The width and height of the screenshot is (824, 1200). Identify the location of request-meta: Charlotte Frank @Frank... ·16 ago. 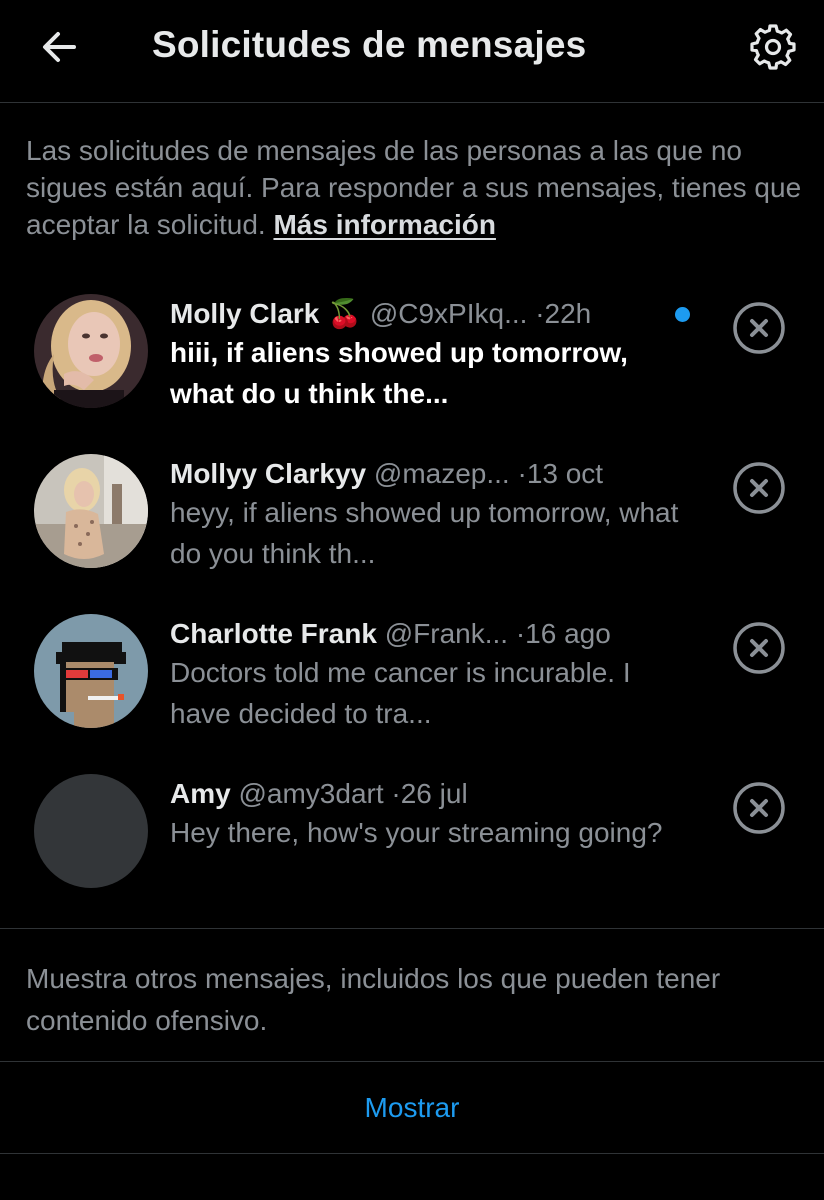
(390, 634).